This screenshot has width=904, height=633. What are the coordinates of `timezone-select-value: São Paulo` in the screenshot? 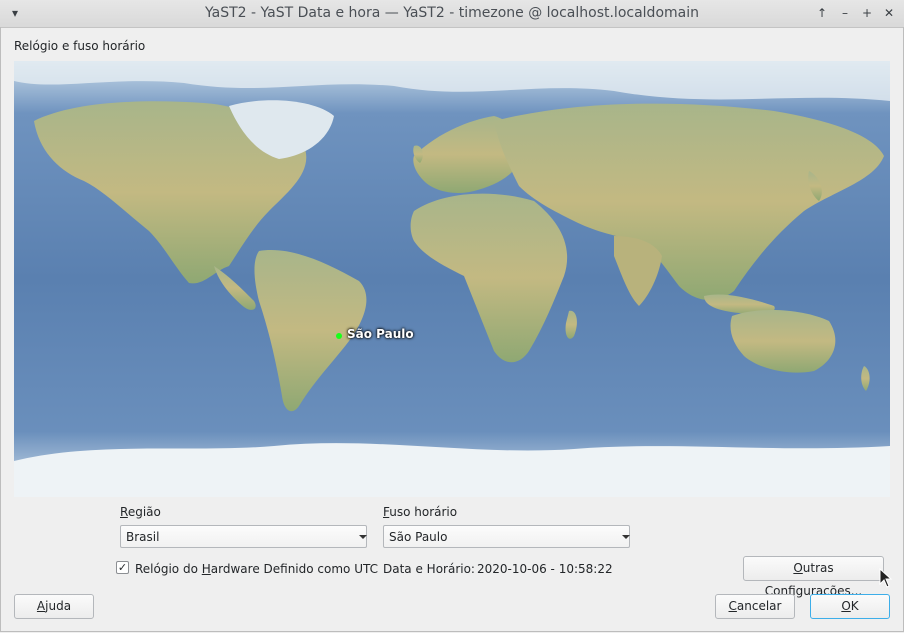 It's located at (418, 537).